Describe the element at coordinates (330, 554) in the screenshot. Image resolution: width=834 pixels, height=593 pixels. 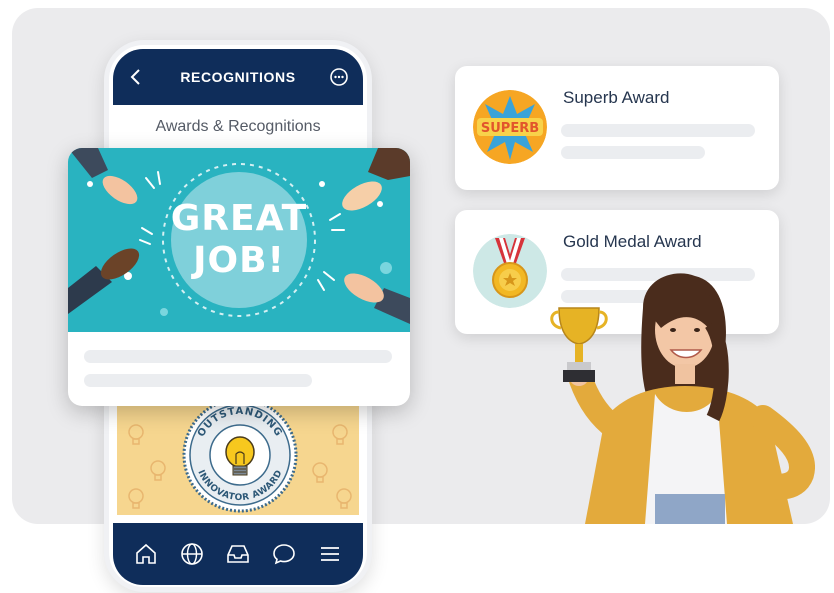
I see `menu-icon` at that location.